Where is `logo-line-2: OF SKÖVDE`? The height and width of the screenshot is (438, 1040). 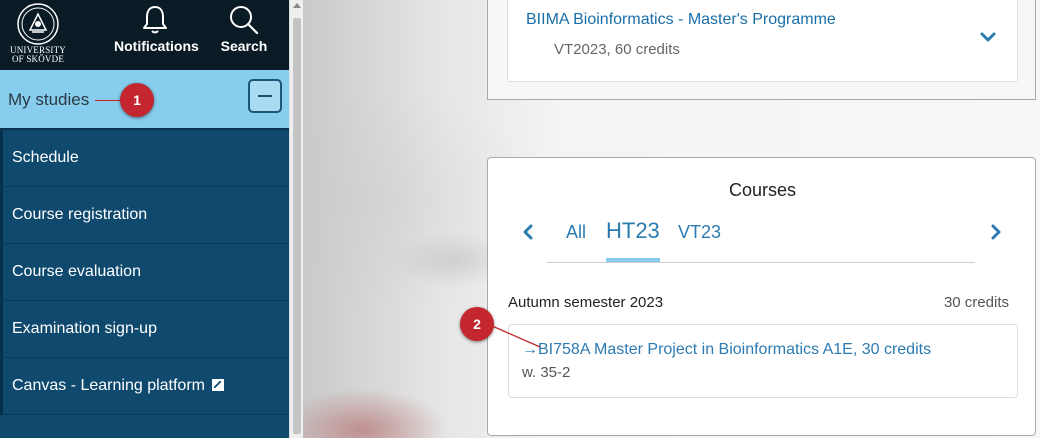 logo-line-2: OF SKÖVDE is located at coordinates (38, 59).